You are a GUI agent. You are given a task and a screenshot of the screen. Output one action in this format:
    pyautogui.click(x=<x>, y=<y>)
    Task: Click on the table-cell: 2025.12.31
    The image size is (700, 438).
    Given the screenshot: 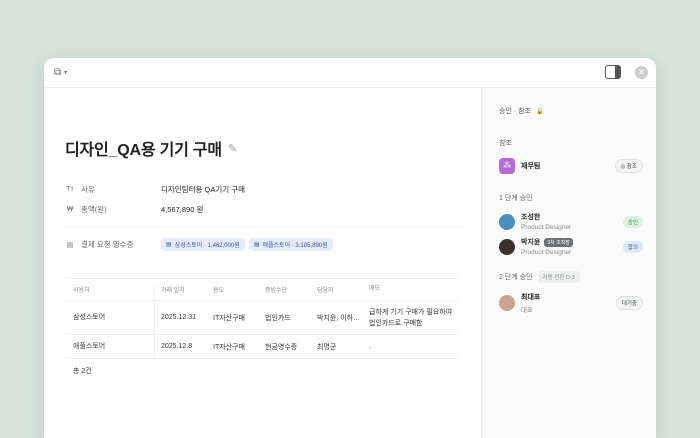 What is the action you would take?
    pyautogui.click(x=180, y=317)
    